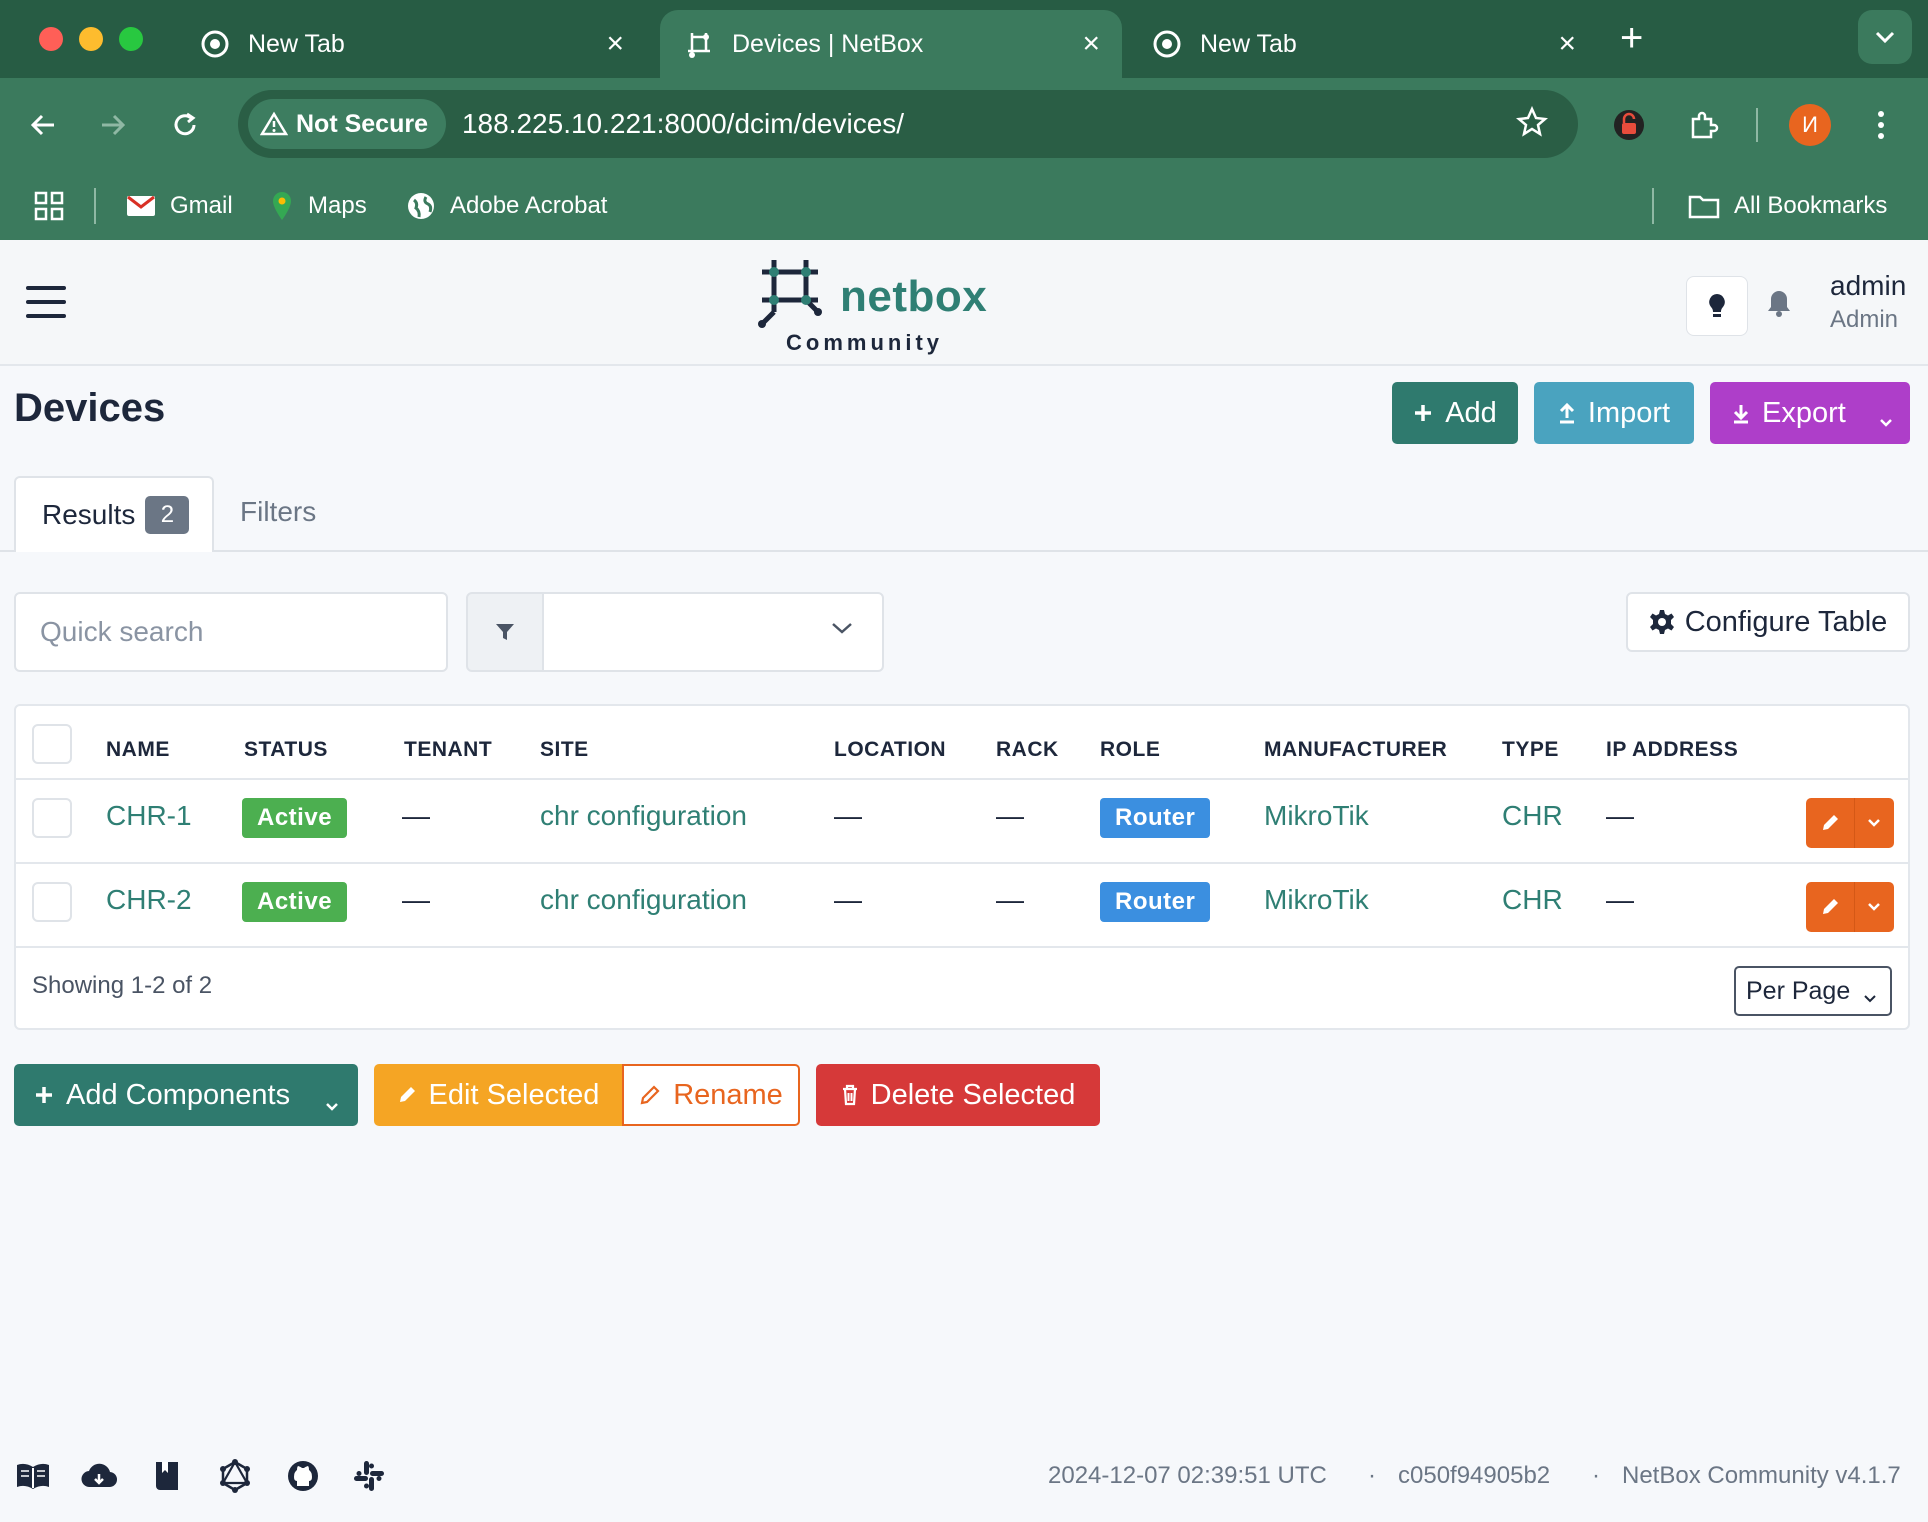  What do you see at coordinates (1027, 750) in the screenshot?
I see `column-header: RACK` at bounding box center [1027, 750].